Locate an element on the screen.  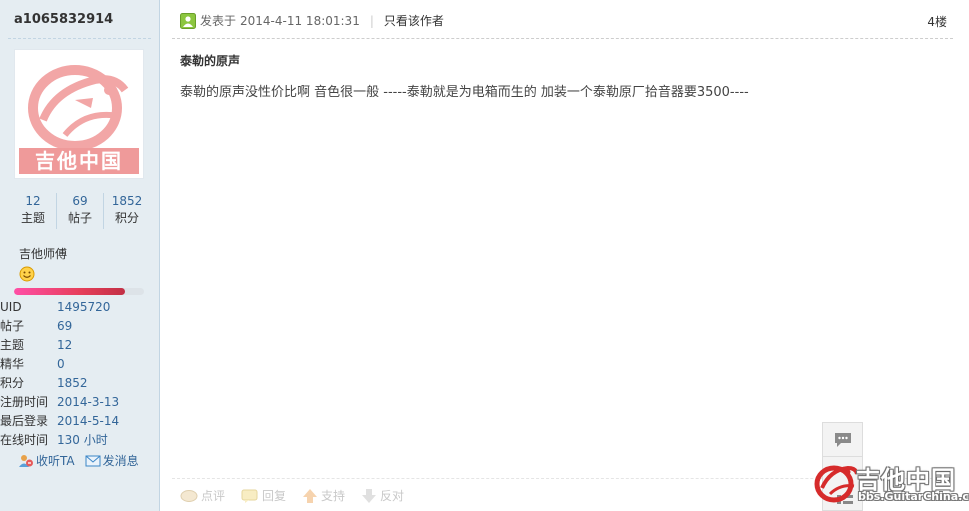
stat-threads: 12 主题 is located at coordinates (33, 211).